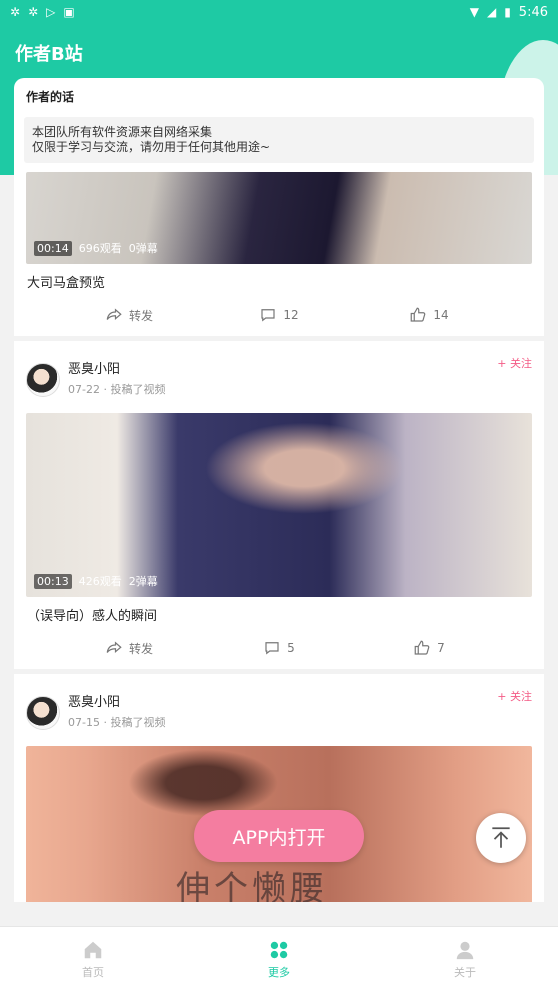 The image size is (558, 992). Describe the element at coordinates (100, 581) in the screenshot. I see `view-count: 426观看` at that location.